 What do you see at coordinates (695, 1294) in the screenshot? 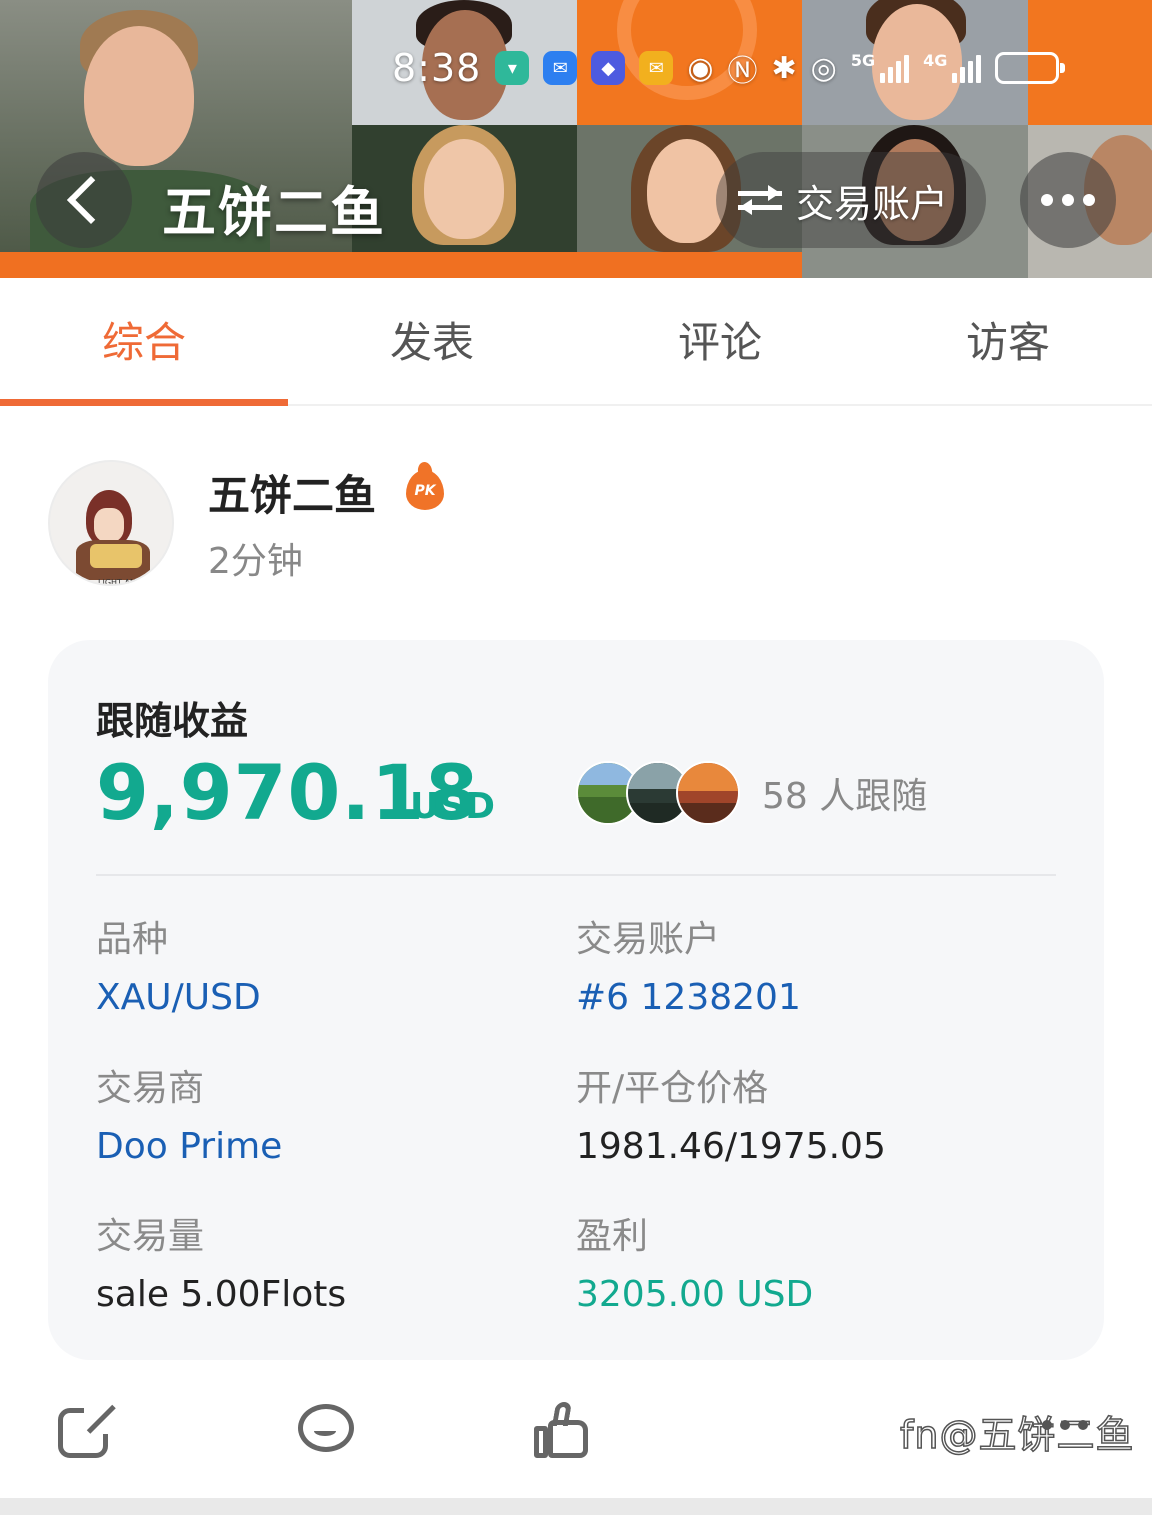
I see `pnl-value: 3205.00 USD` at bounding box center [695, 1294].